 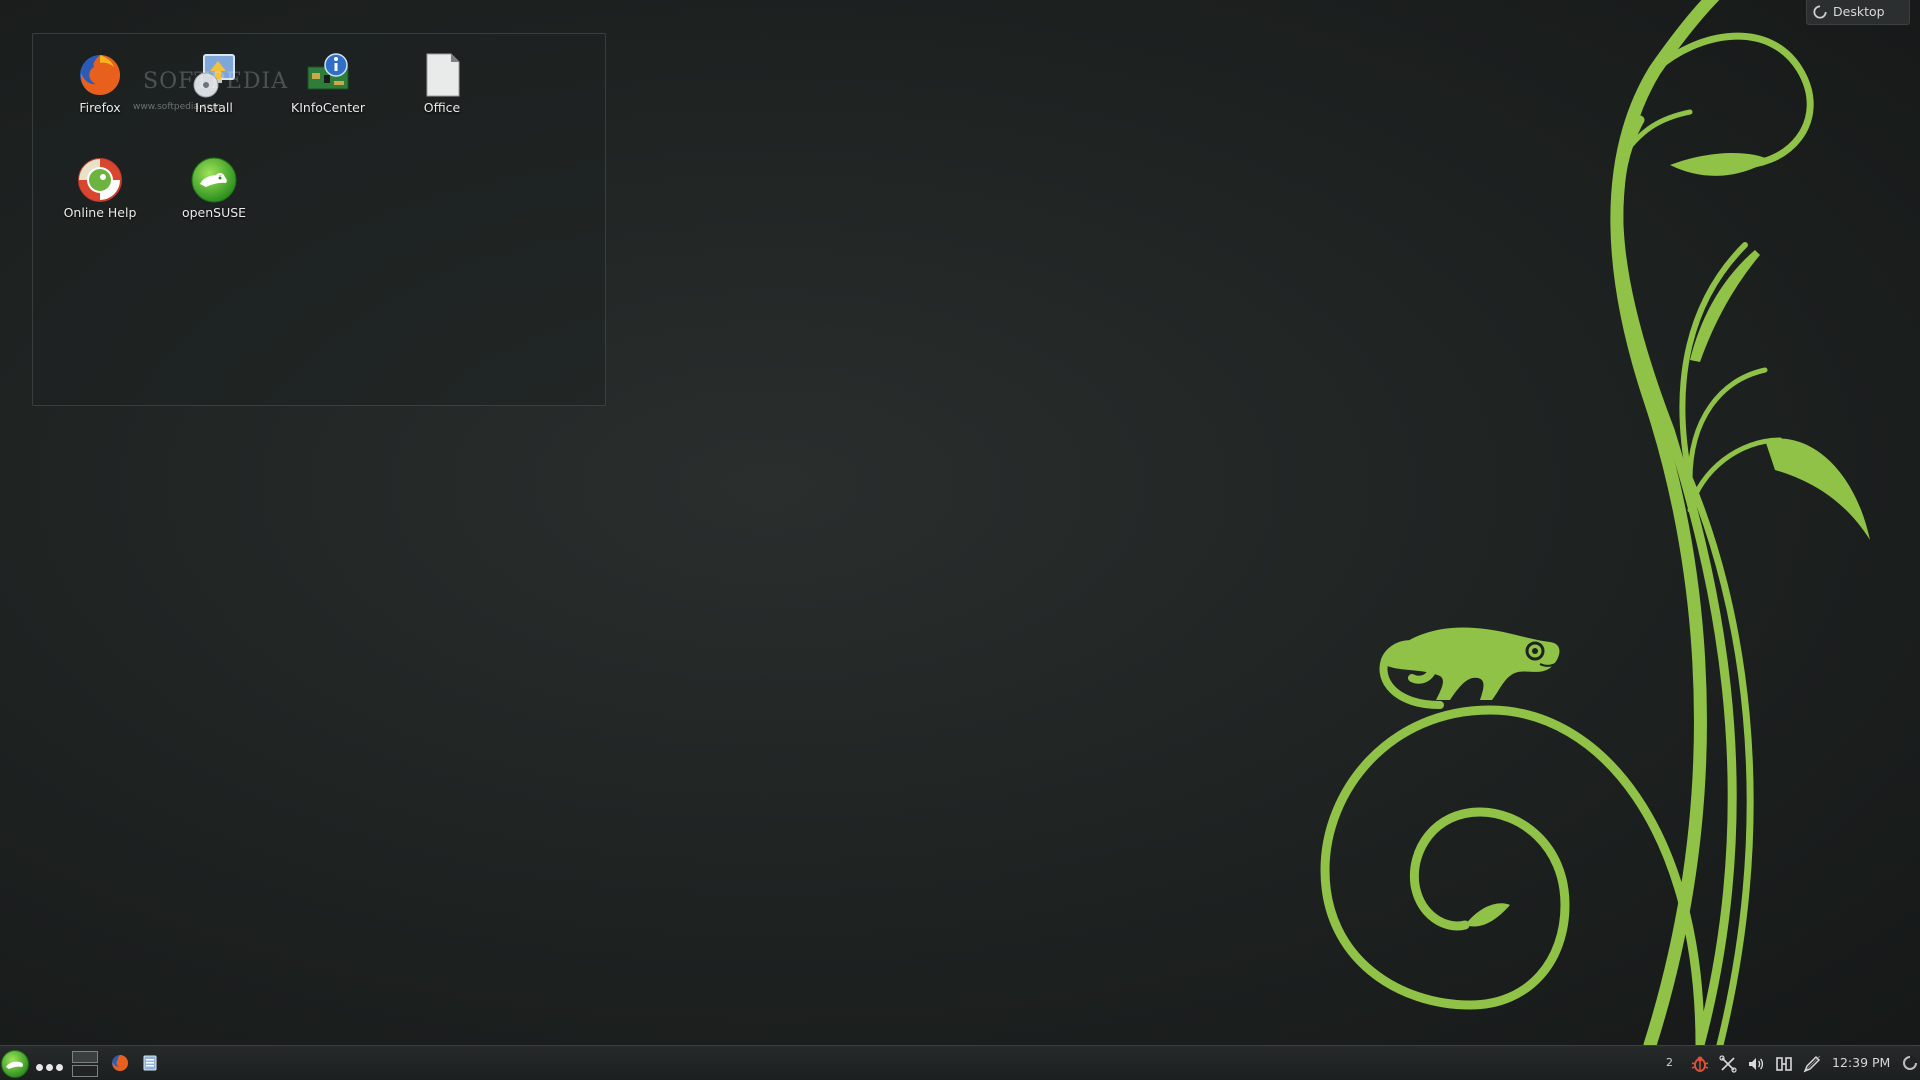 I want to click on desktop-icon-install: Install, so click(x=214, y=82).